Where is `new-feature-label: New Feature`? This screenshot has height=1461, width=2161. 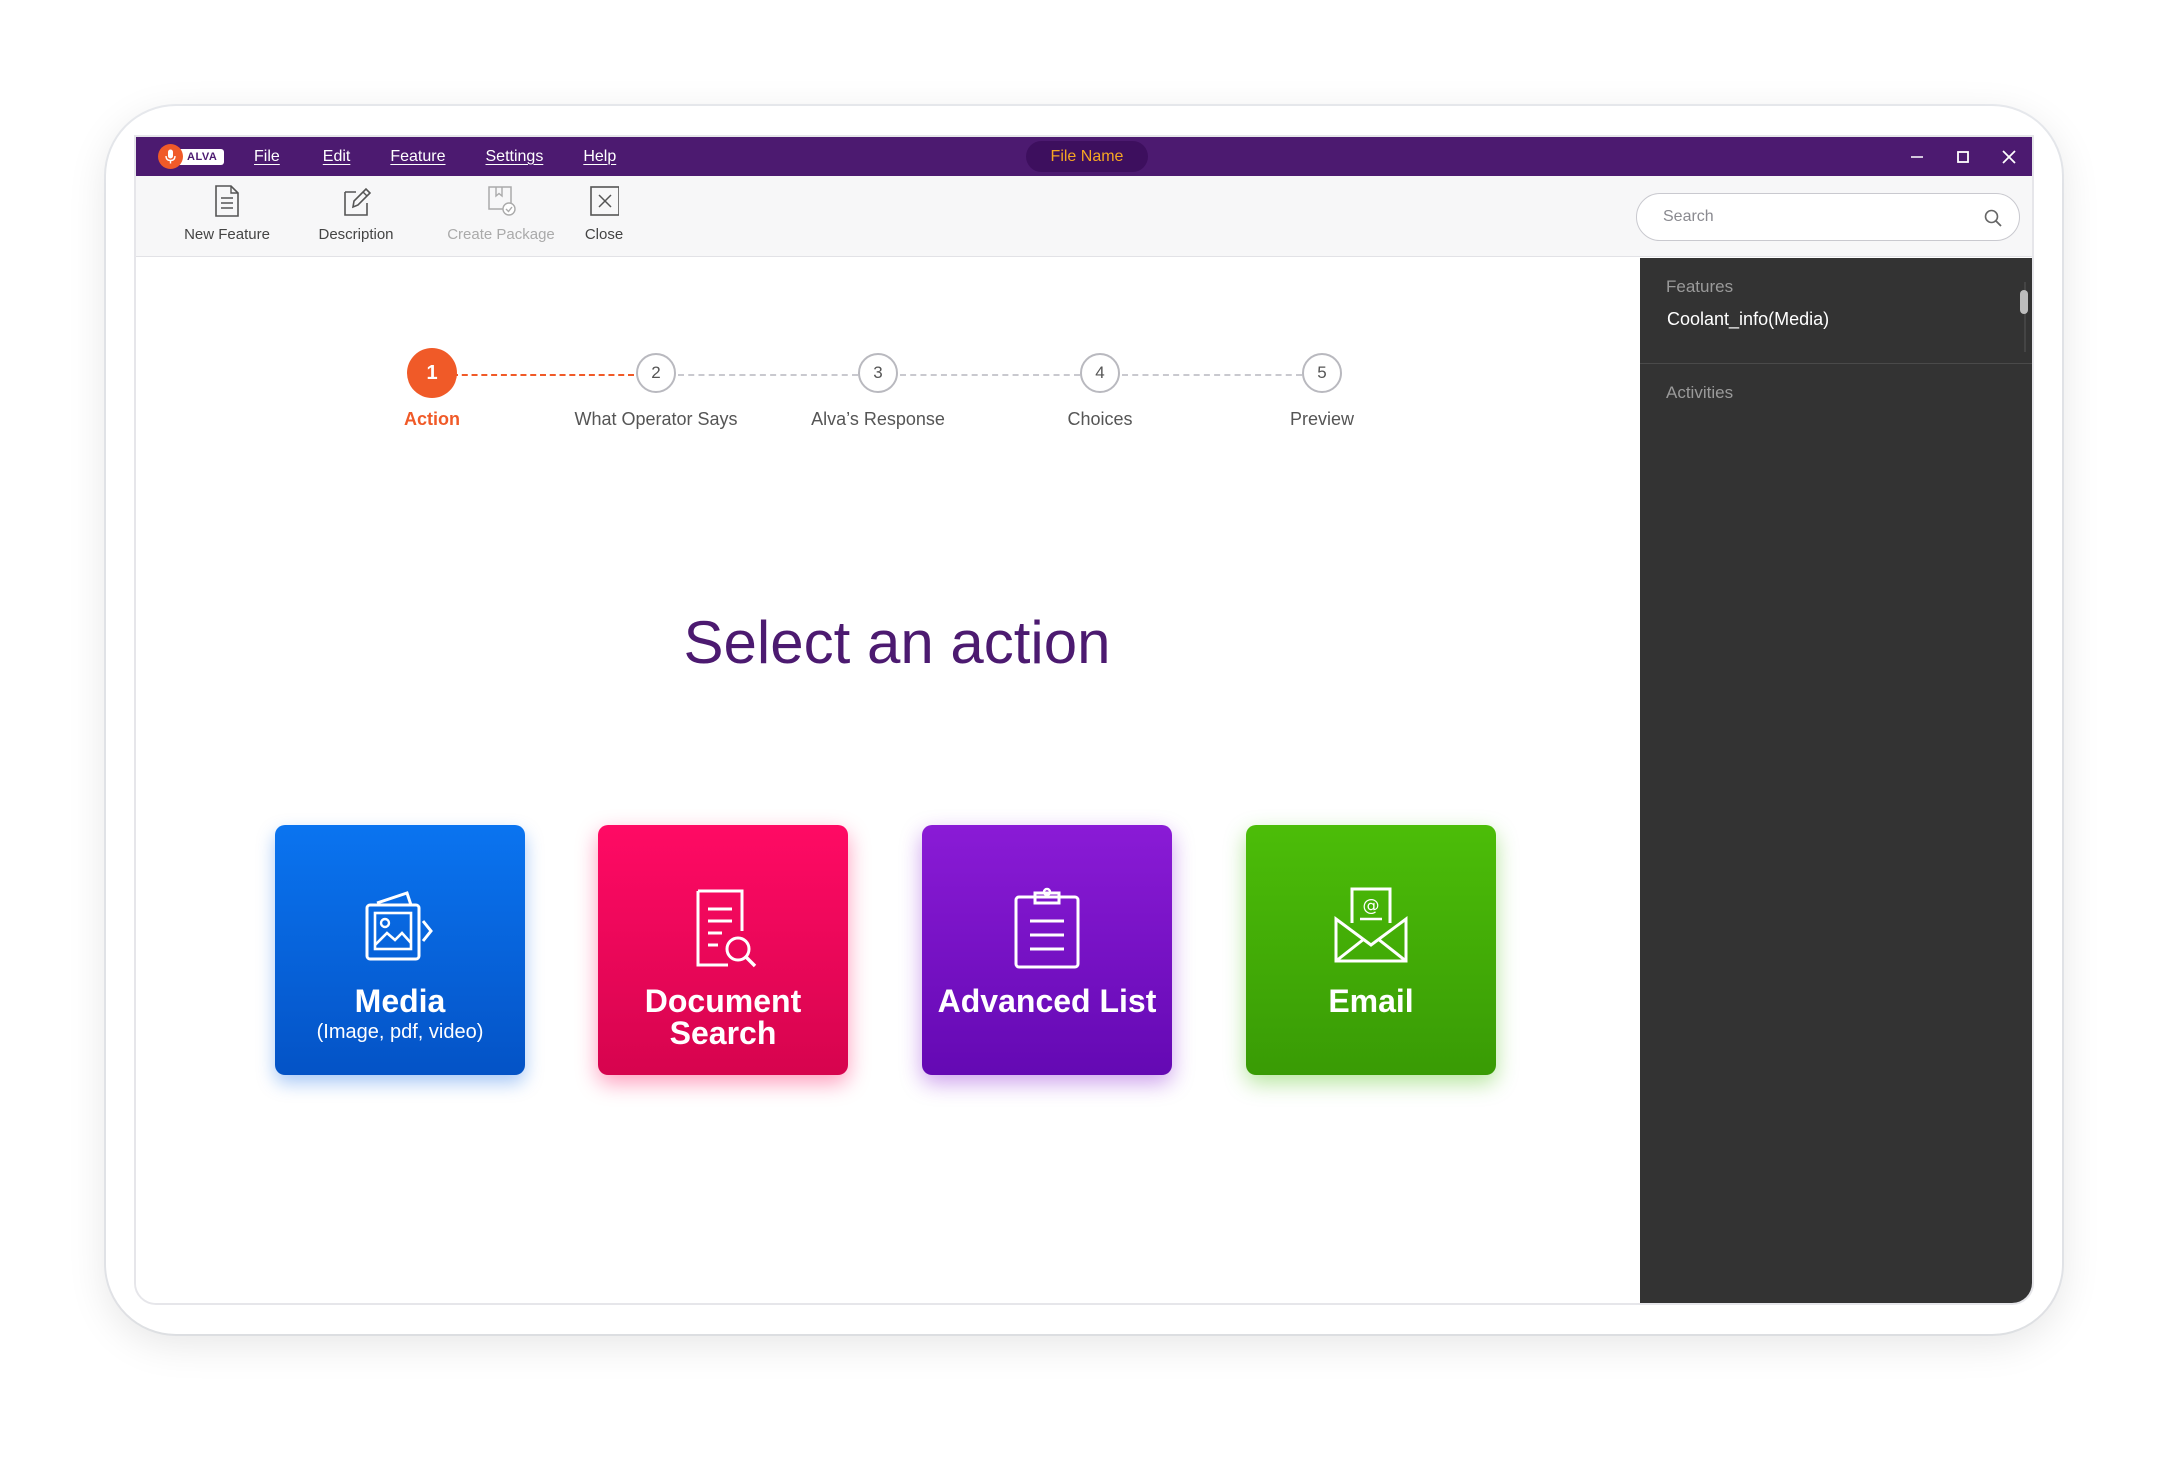
new-feature-label: New Feature is located at coordinates (227, 234).